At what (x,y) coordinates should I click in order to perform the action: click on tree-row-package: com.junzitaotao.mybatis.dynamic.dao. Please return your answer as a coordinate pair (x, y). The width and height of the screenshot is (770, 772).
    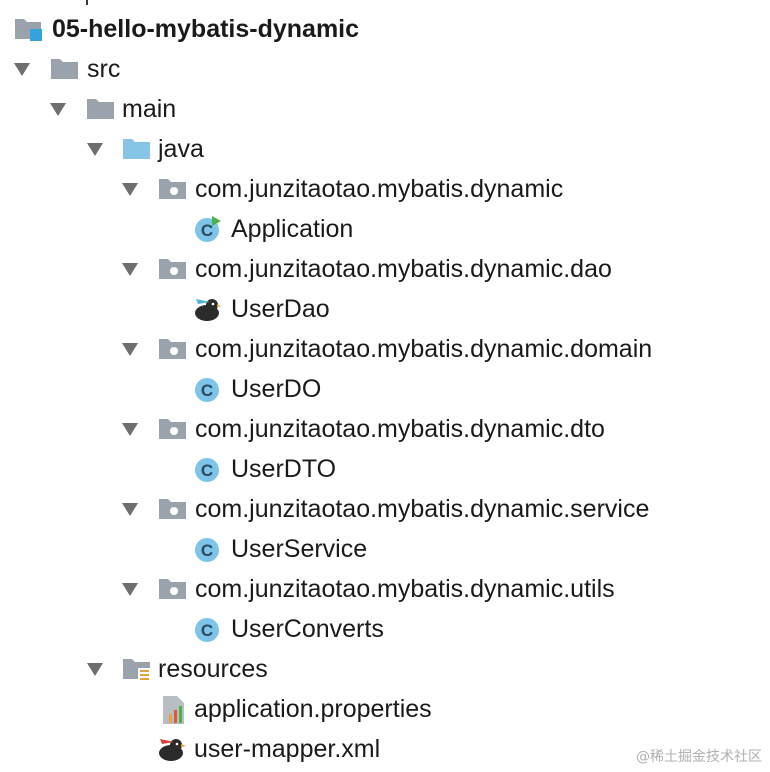
    Looking at the image, I should click on (385, 269).